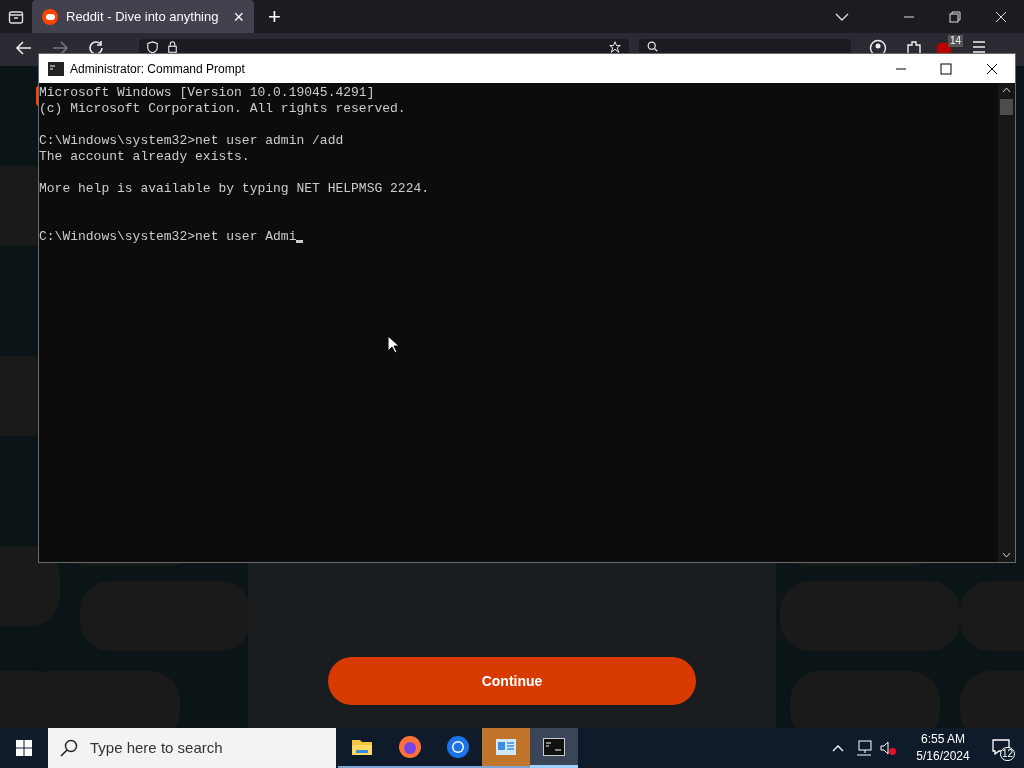 This screenshot has width=1024, height=768. What do you see at coordinates (191, 141) in the screenshot?
I see `console-line: C:\Windows\system32>net user admin /add` at bounding box center [191, 141].